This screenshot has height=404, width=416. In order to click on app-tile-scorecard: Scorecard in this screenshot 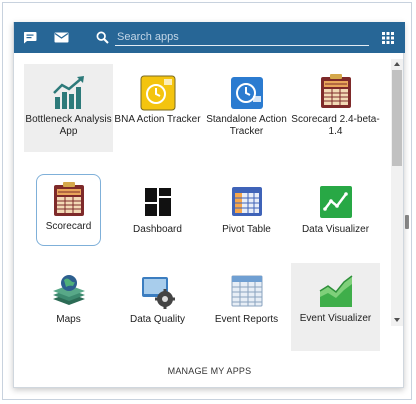, I will do `click(68, 210)`.